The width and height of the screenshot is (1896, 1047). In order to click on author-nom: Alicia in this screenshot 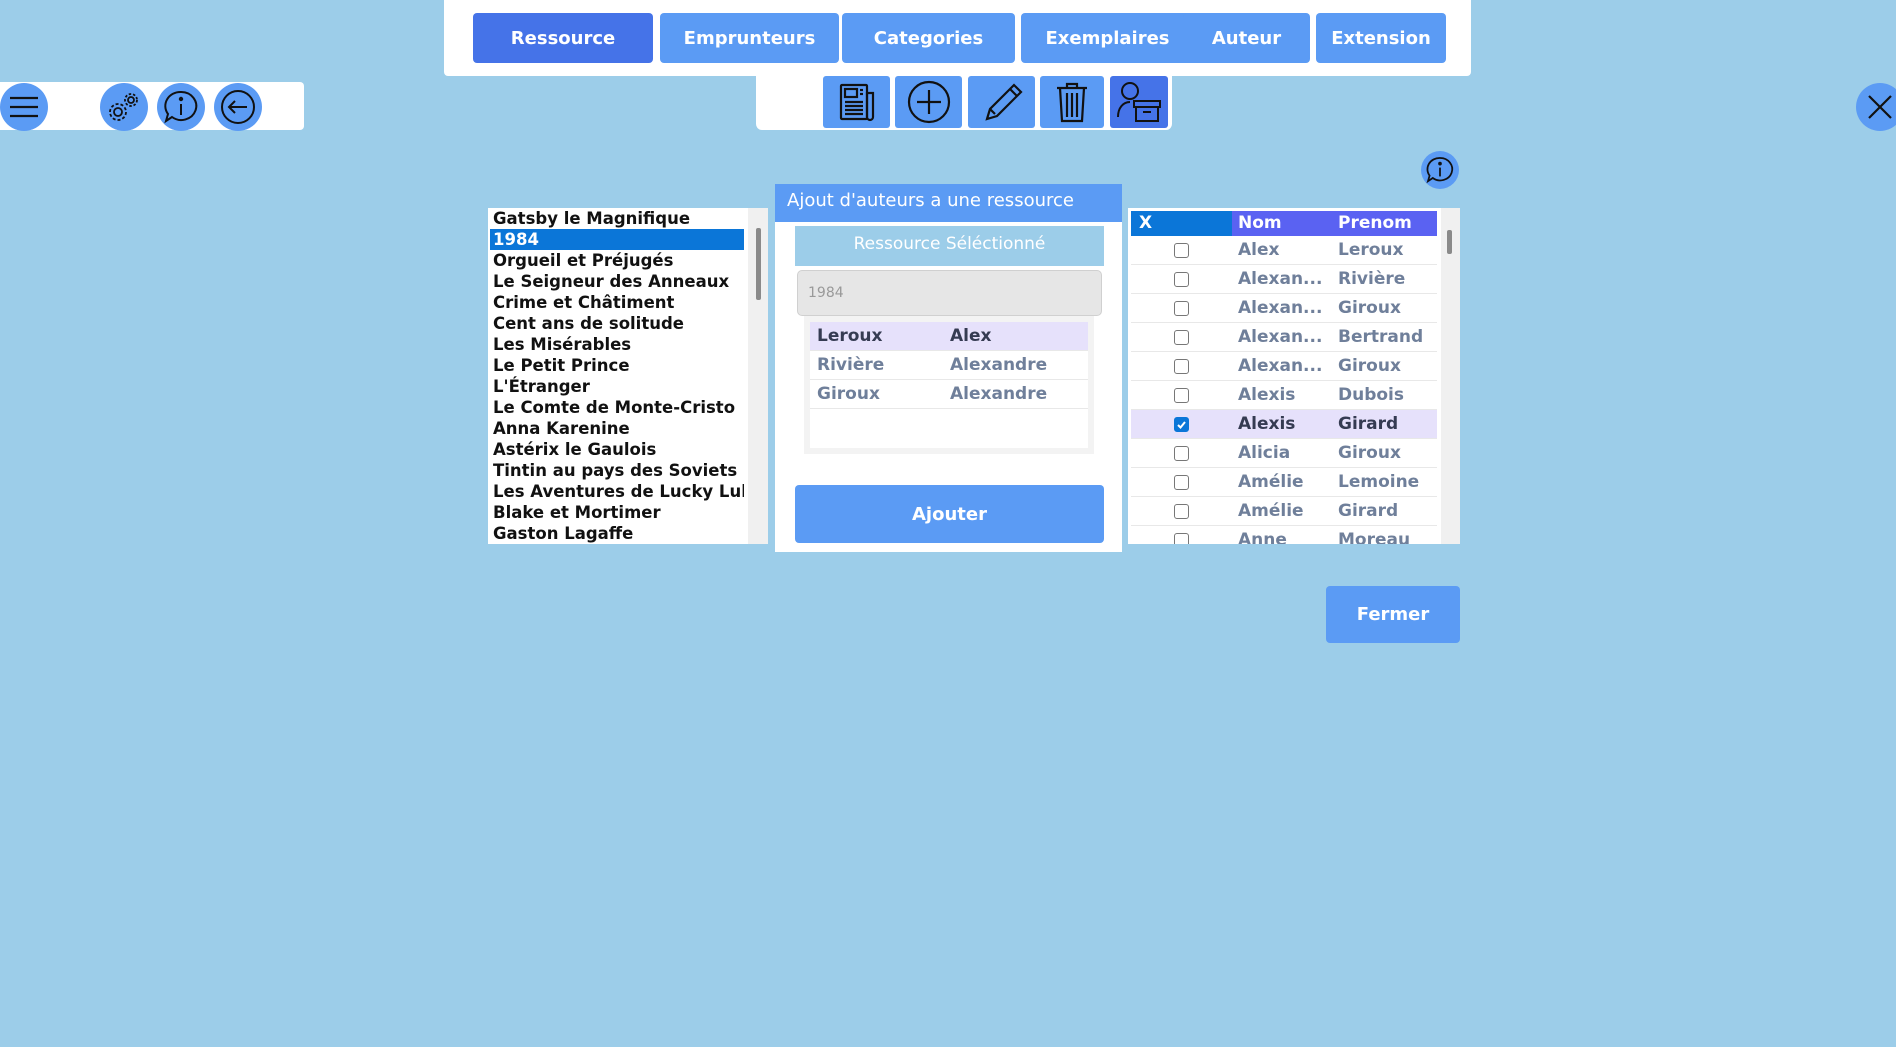, I will do `click(1264, 453)`.